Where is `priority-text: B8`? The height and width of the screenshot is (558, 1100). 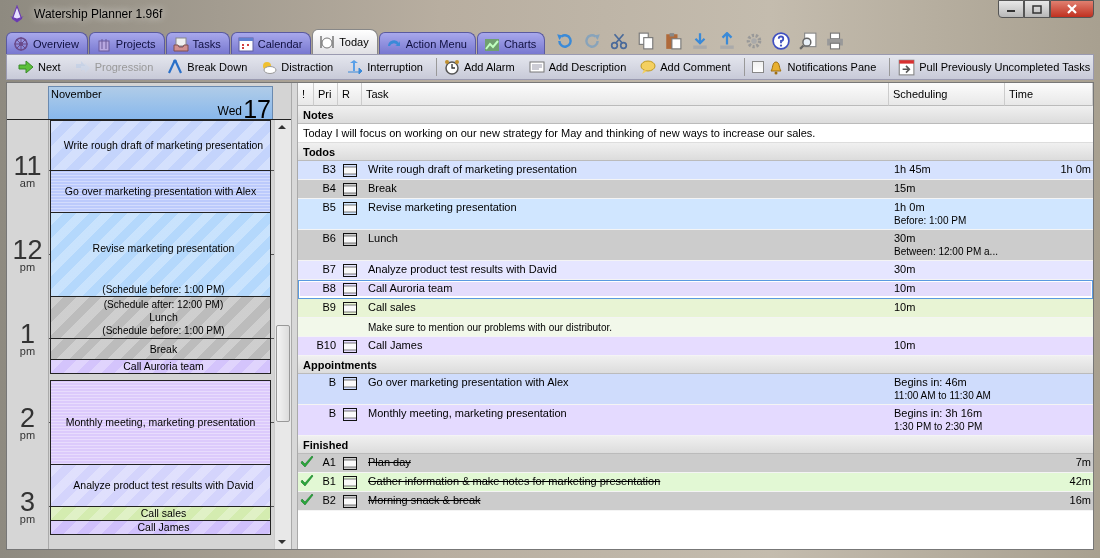 priority-text: B8 is located at coordinates (329, 287).